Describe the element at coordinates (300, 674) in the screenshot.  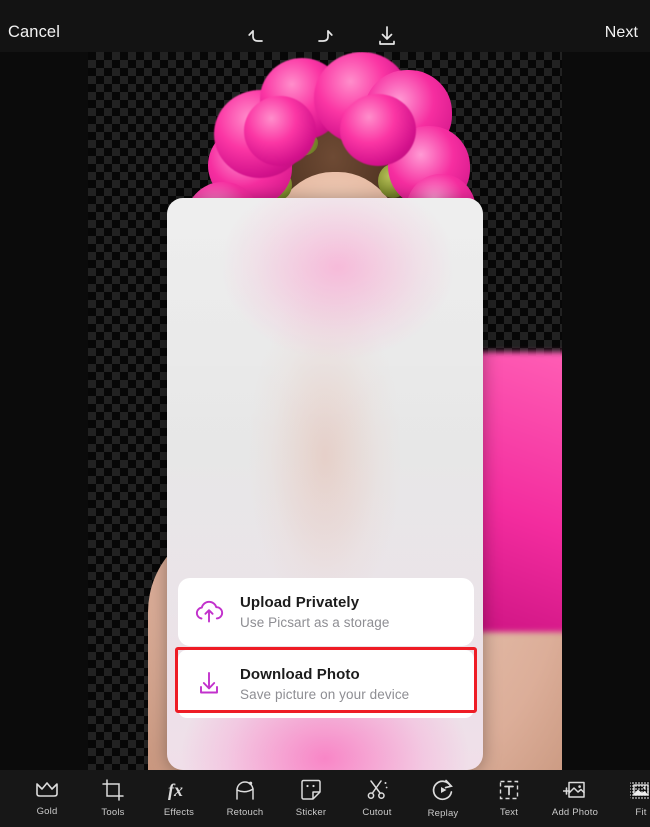
I see `option-title: Download Photo` at that location.